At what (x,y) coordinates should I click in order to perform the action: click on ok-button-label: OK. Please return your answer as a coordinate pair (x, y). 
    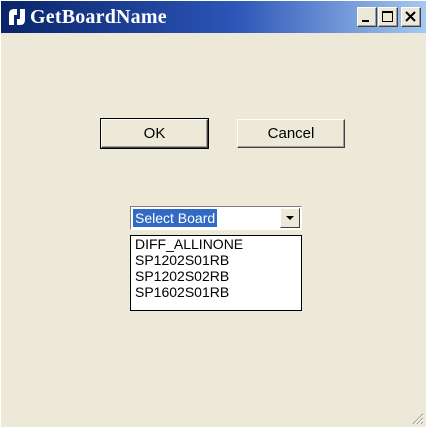
    Looking at the image, I should click on (154, 133).